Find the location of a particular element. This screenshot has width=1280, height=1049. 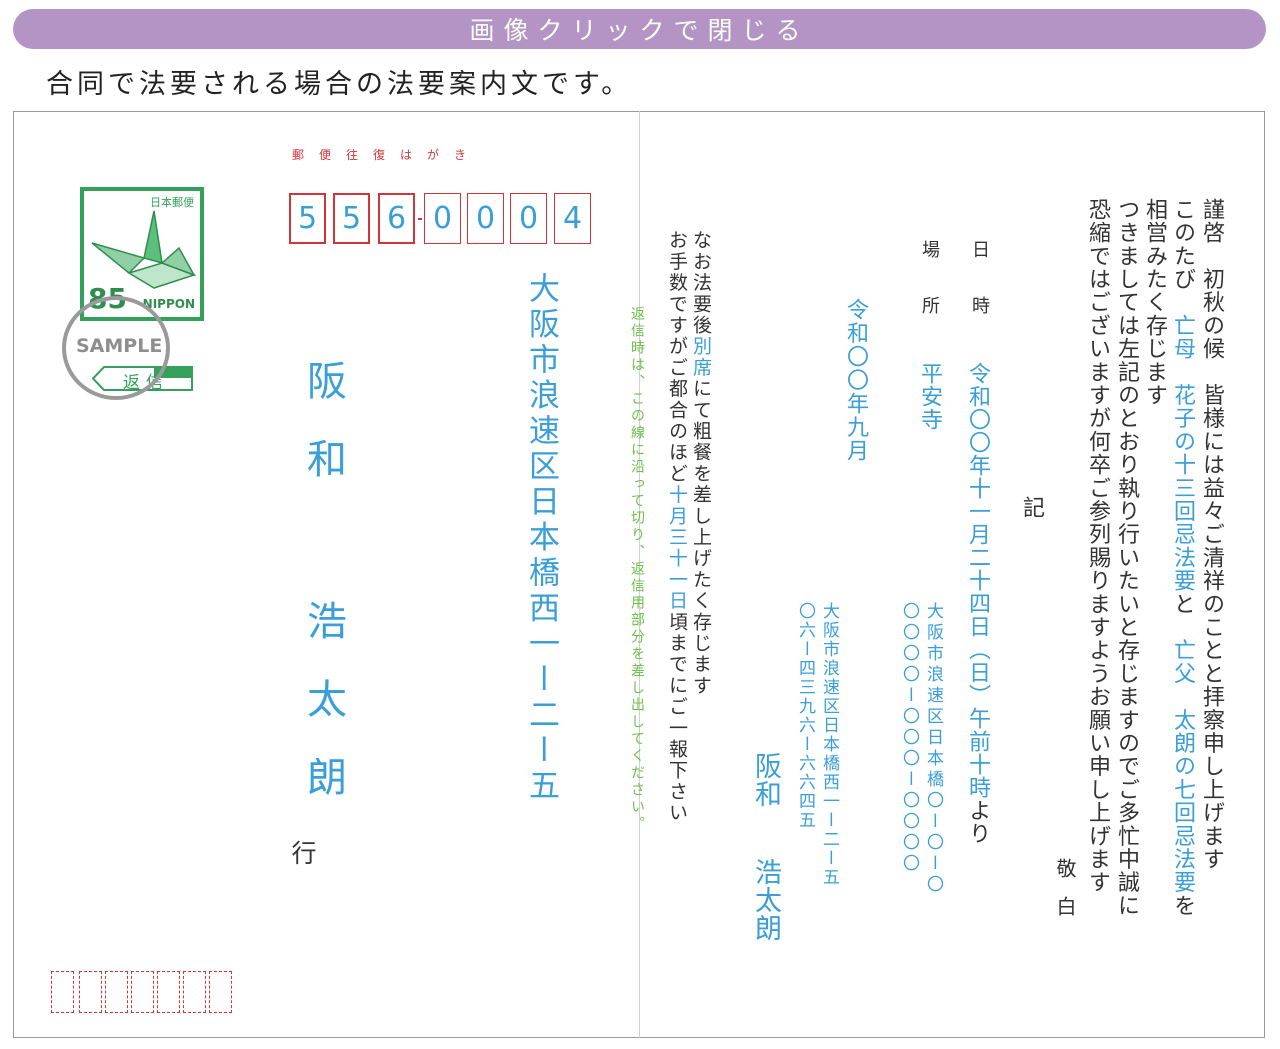

letter-line-5: 恐縮ではございますが何卒ご参列賜りますようお願い申し上げます is located at coordinates (1097, 546).